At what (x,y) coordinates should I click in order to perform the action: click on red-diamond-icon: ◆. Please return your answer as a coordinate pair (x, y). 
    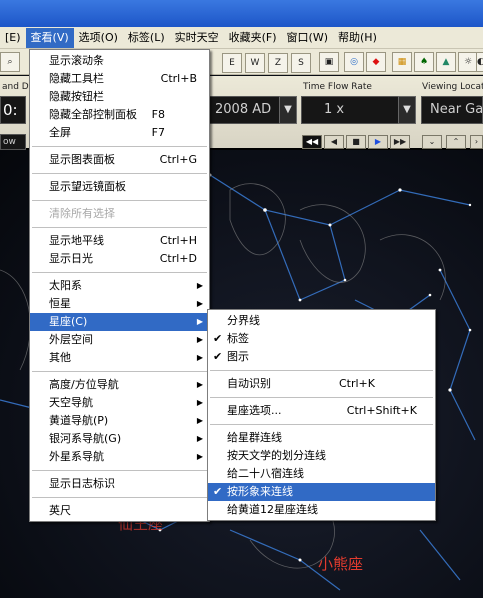
    Looking at the image, I should click on (376, 62).